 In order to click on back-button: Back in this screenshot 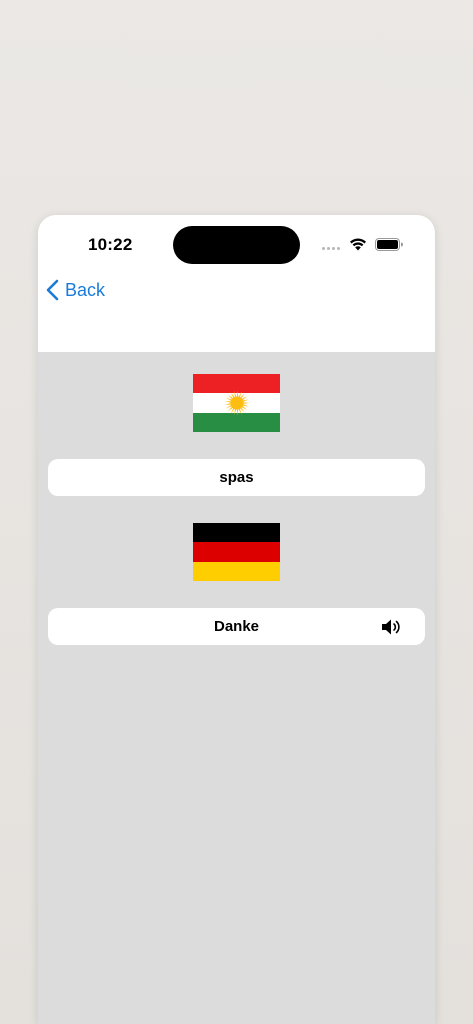, I will do `click(75, 290)`.